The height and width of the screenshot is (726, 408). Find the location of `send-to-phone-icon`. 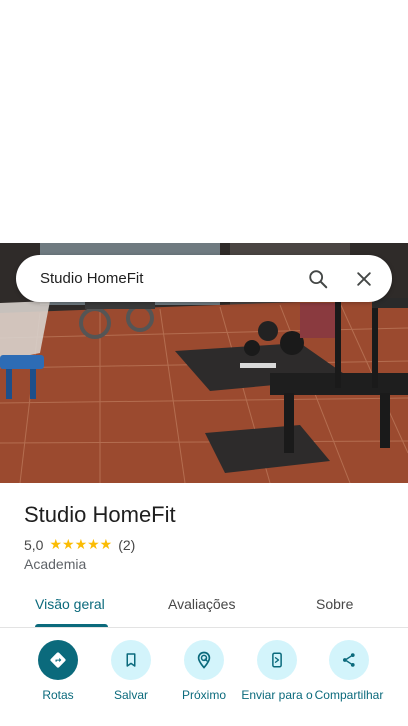

send-to-phone-icon is located at coordinates (277, 660).